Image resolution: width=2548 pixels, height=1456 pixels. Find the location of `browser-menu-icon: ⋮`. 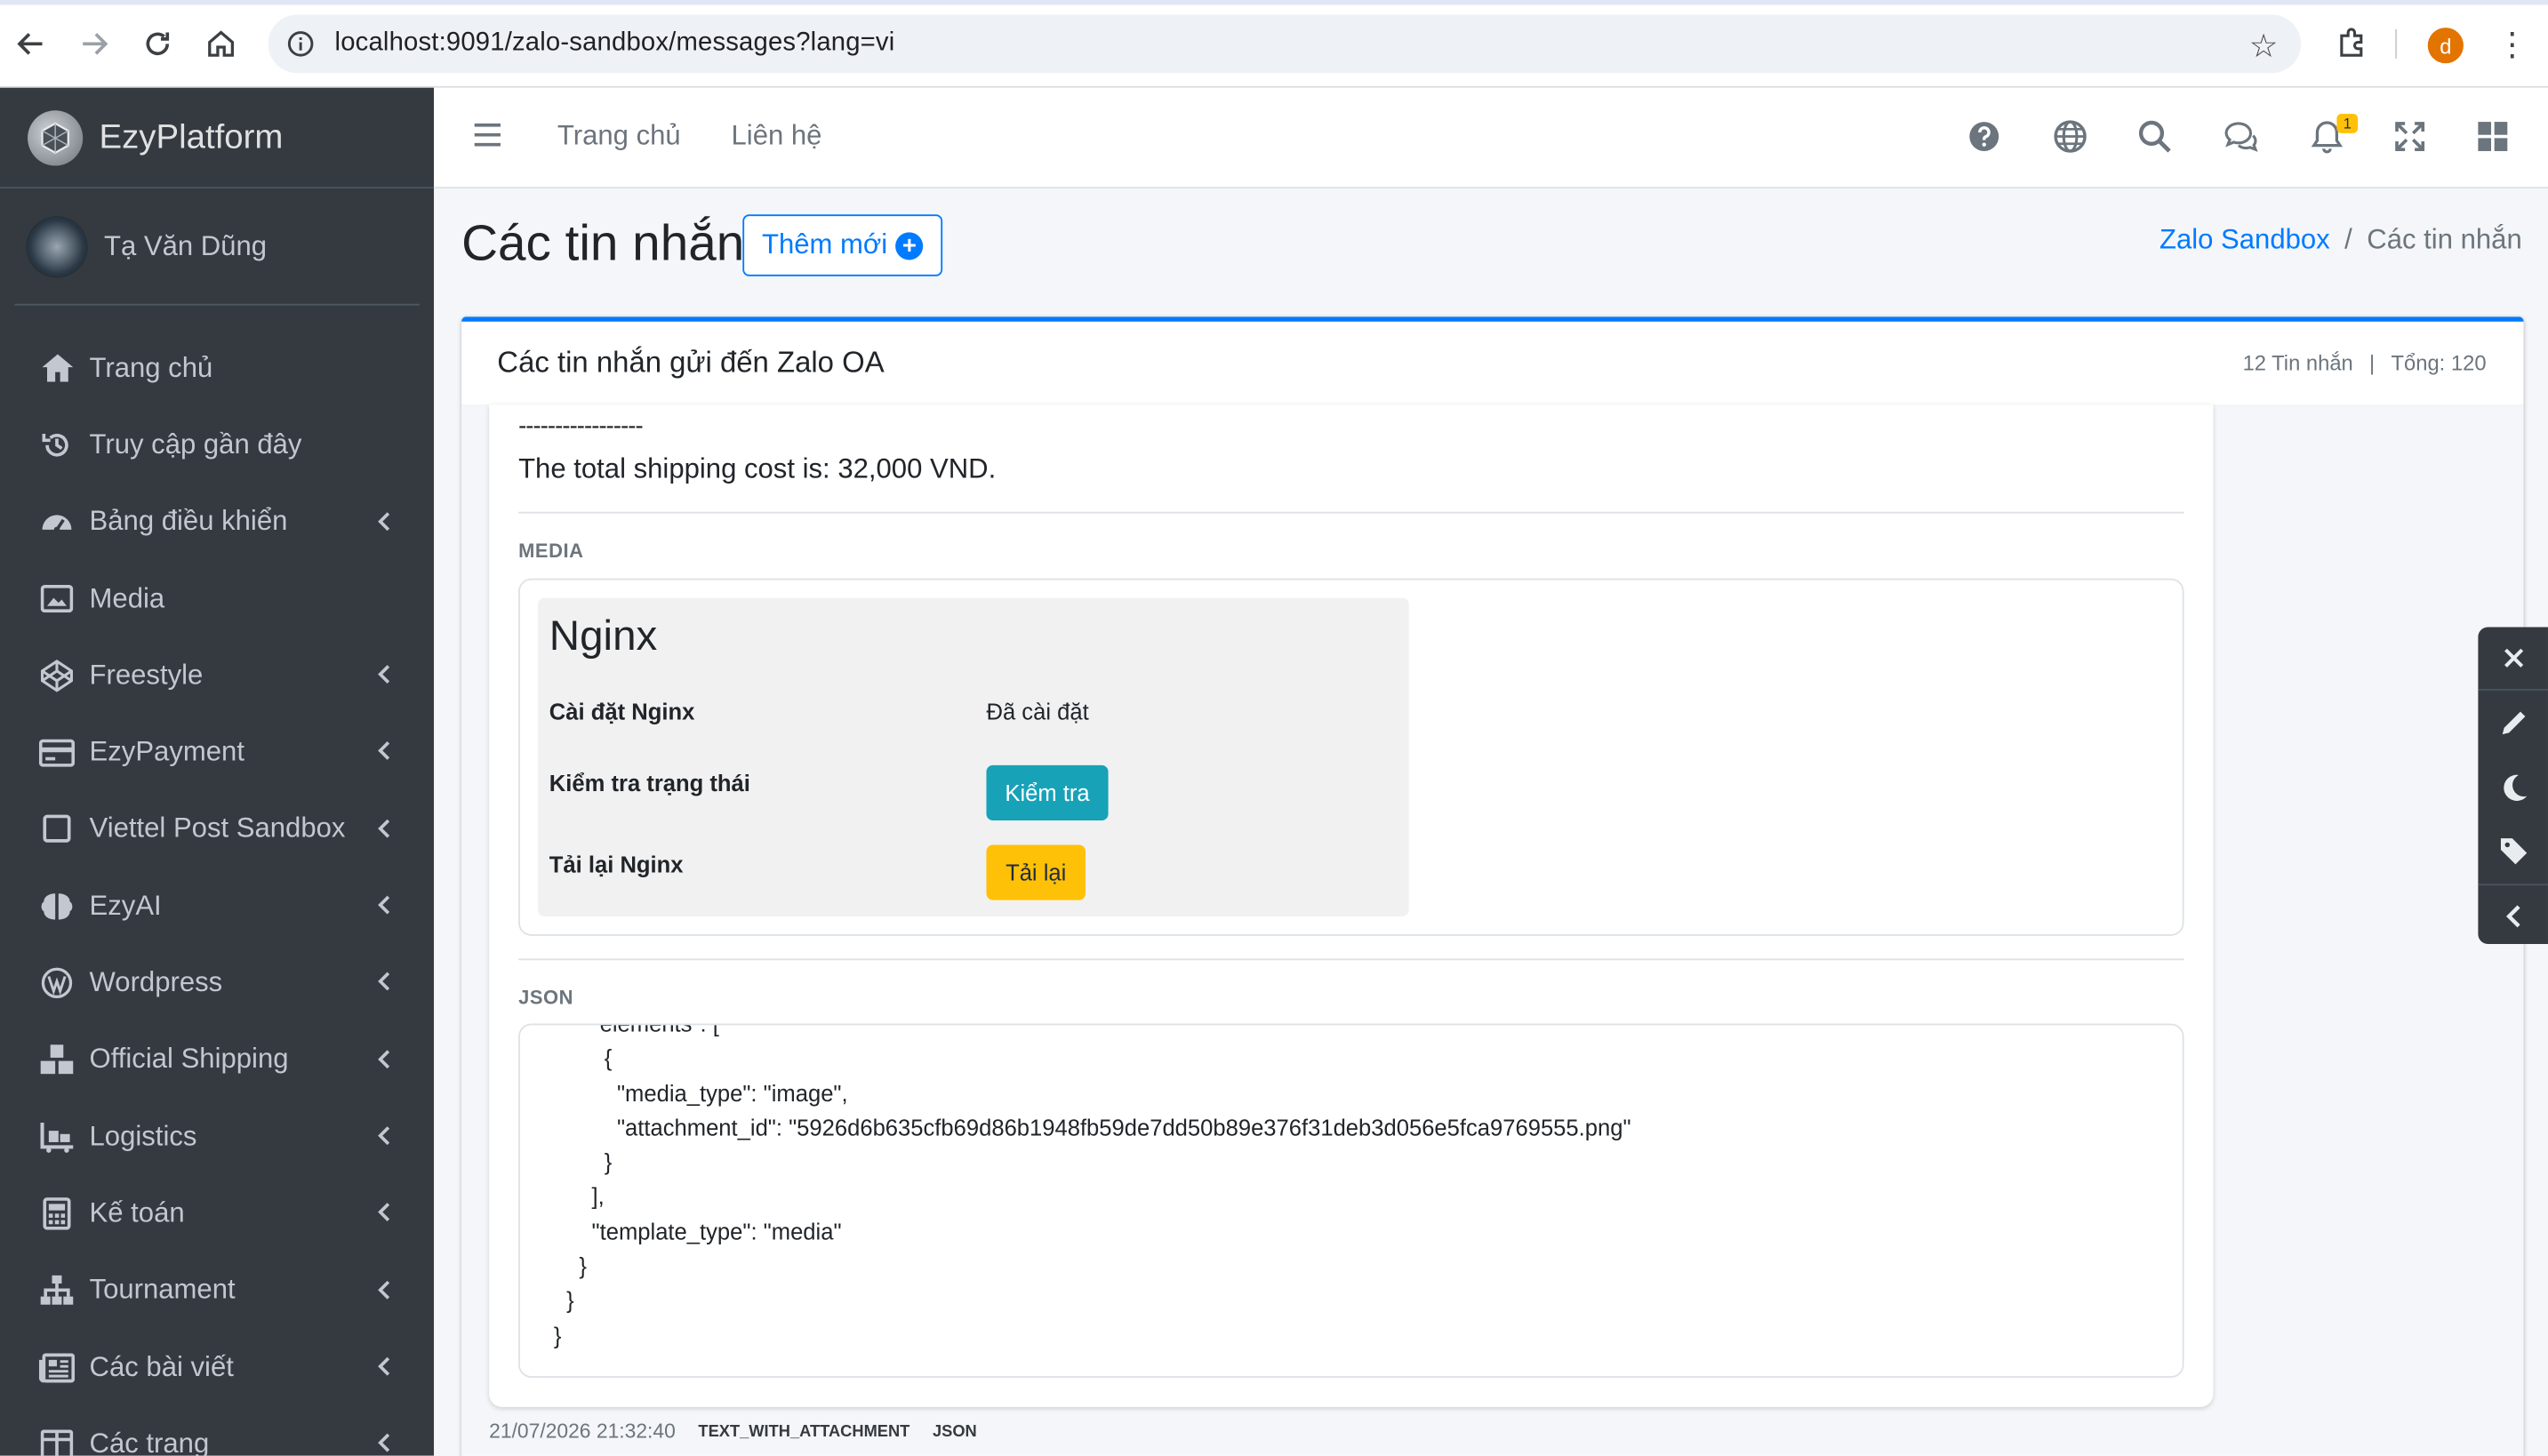

browser-menu-icon: ⋮ is located at coordinates (2512, 44).